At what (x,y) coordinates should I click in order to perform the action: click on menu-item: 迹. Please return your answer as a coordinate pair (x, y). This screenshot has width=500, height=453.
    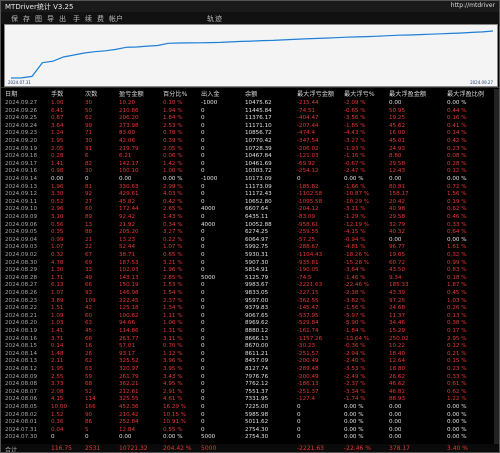
    Looking at the image, I should click on (218, 19).